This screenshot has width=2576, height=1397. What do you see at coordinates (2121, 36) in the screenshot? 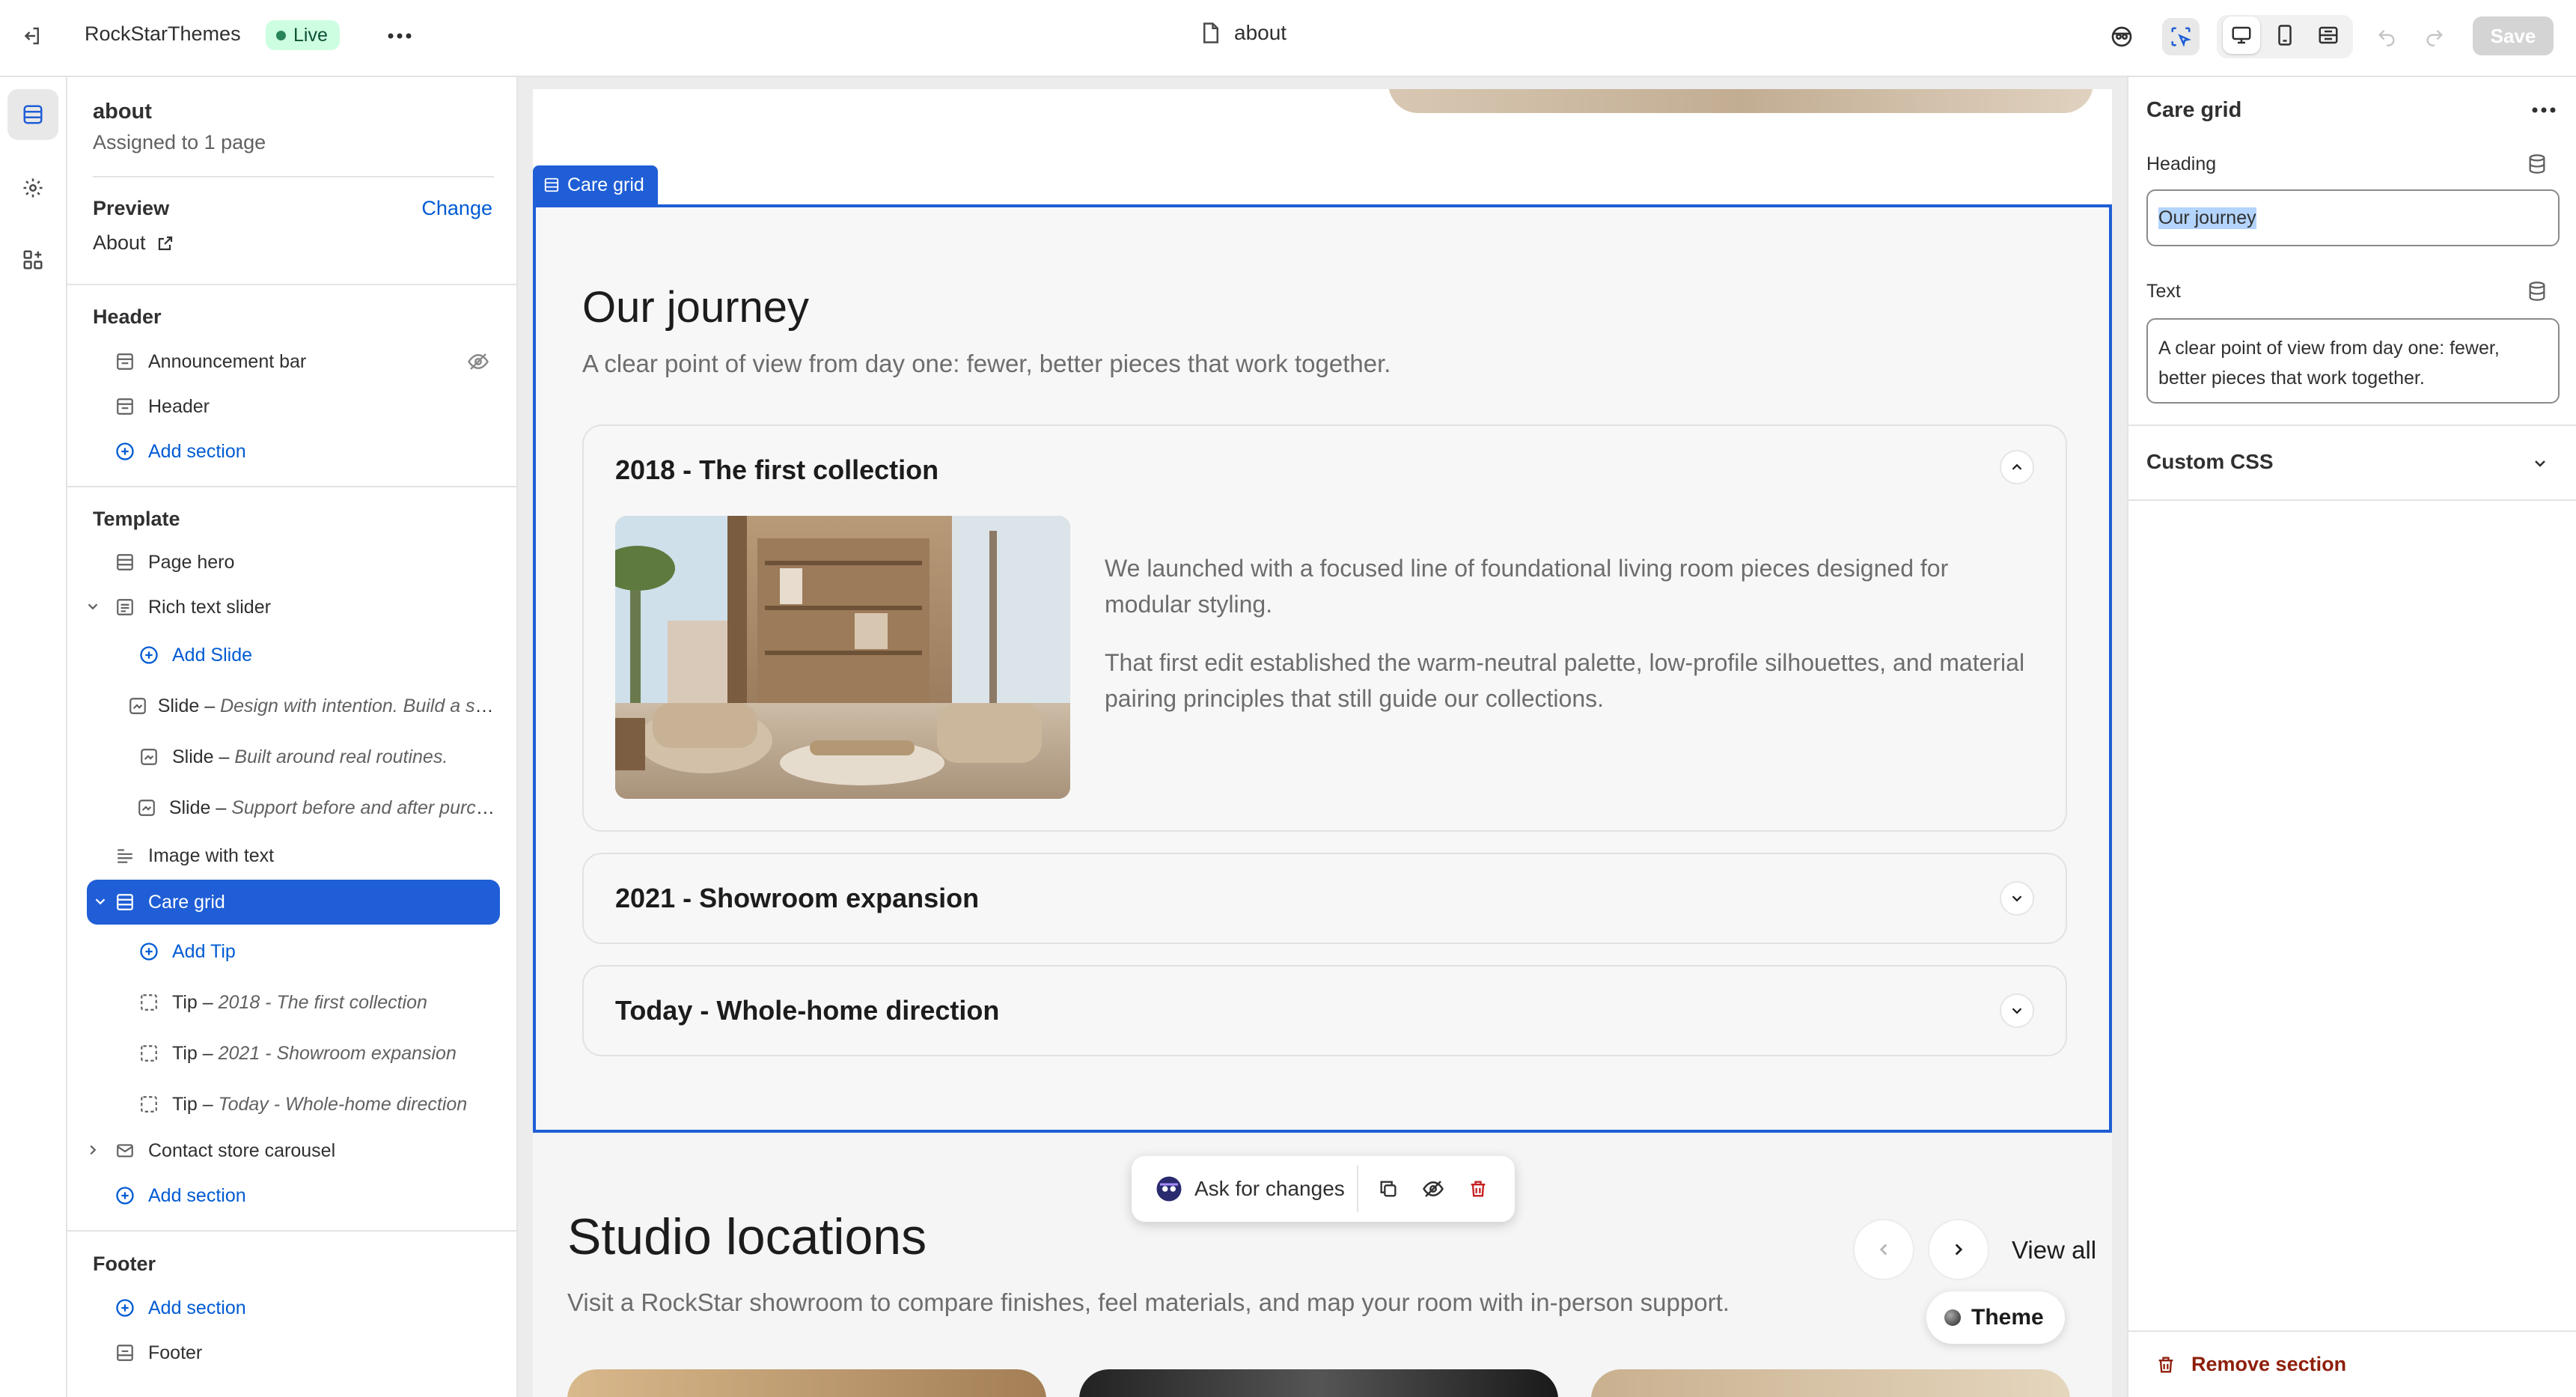
I see `sidekick-icon` at bounding box center [2121, 36].